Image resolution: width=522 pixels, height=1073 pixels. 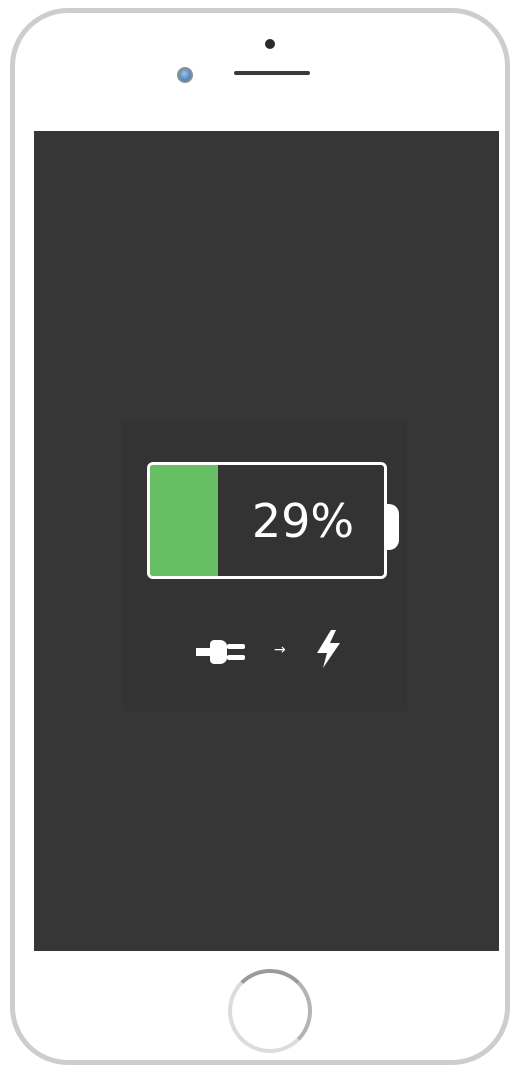 I want to click on front-camera-icon, so click(x=185, y=75).